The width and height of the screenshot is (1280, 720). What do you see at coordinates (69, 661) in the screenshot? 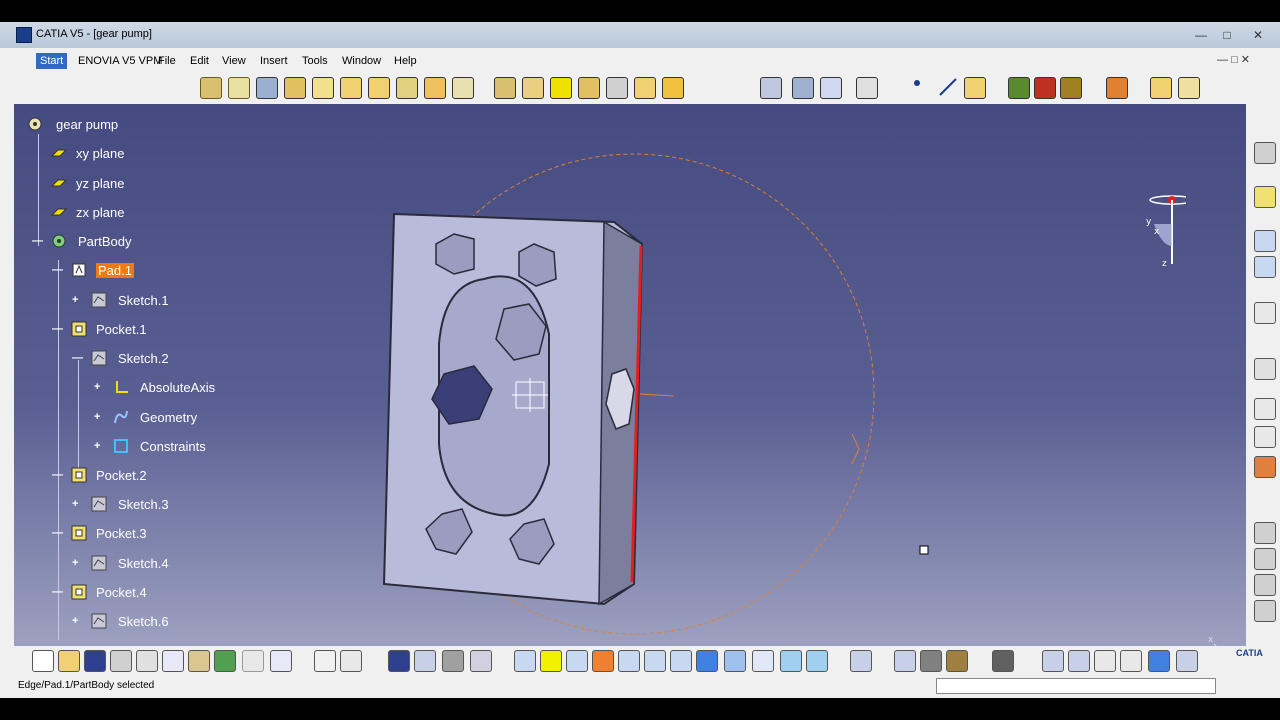
I see `open-file-icon` at bounding box center [69, 661].